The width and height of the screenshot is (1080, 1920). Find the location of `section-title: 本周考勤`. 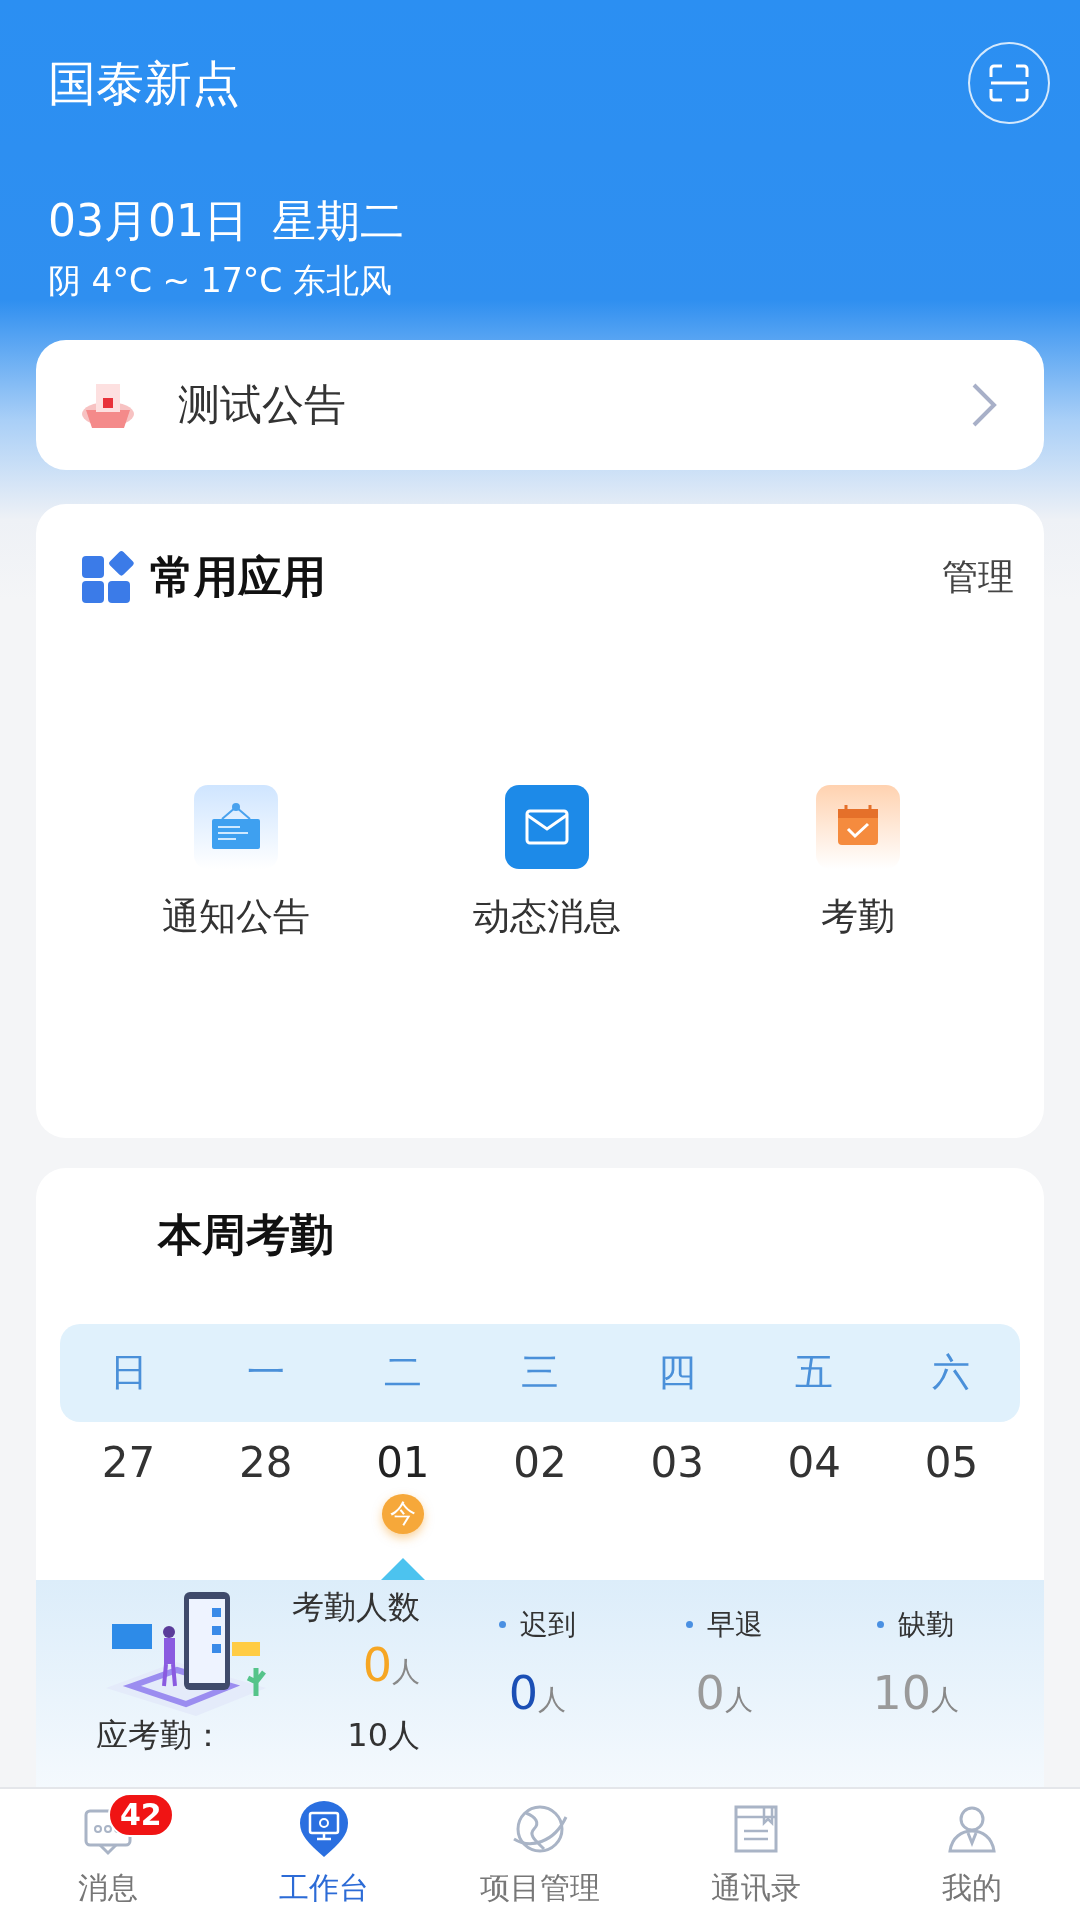

section-title: 本周考勤 is located at coordinates (245, 1234).